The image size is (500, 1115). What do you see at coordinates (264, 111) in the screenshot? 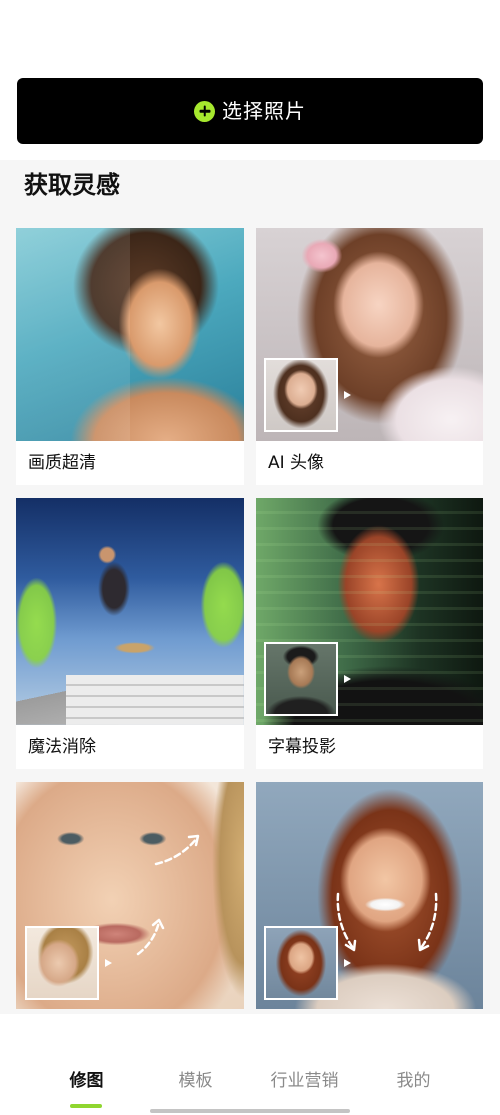
I see `select-photo-label: 选择照片` at bounding box center [264, 111].